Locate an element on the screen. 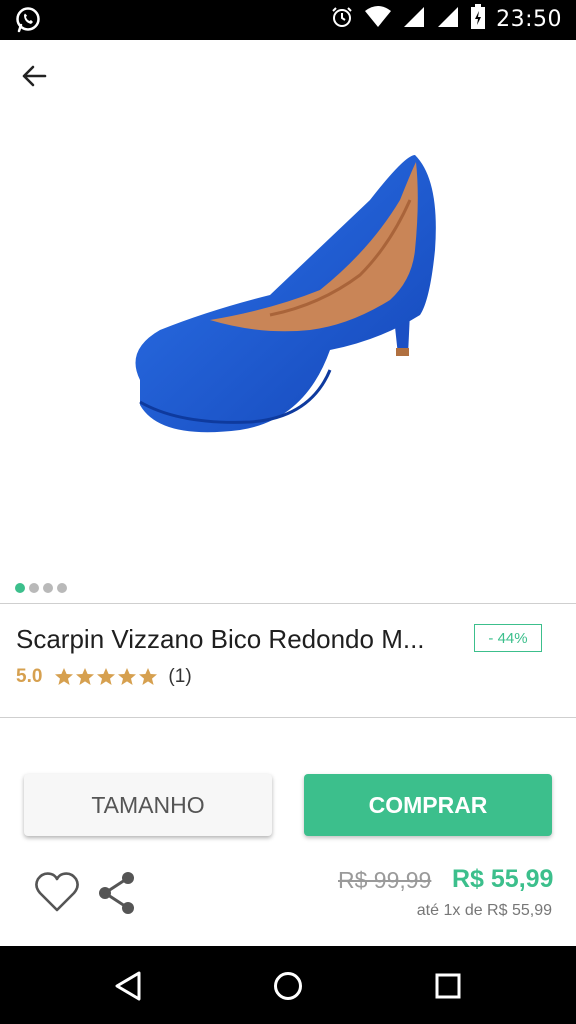 Image resolution: width=576 pixels, height=1024 pixels. circle-home-icon is located at coordinates (288, 986).